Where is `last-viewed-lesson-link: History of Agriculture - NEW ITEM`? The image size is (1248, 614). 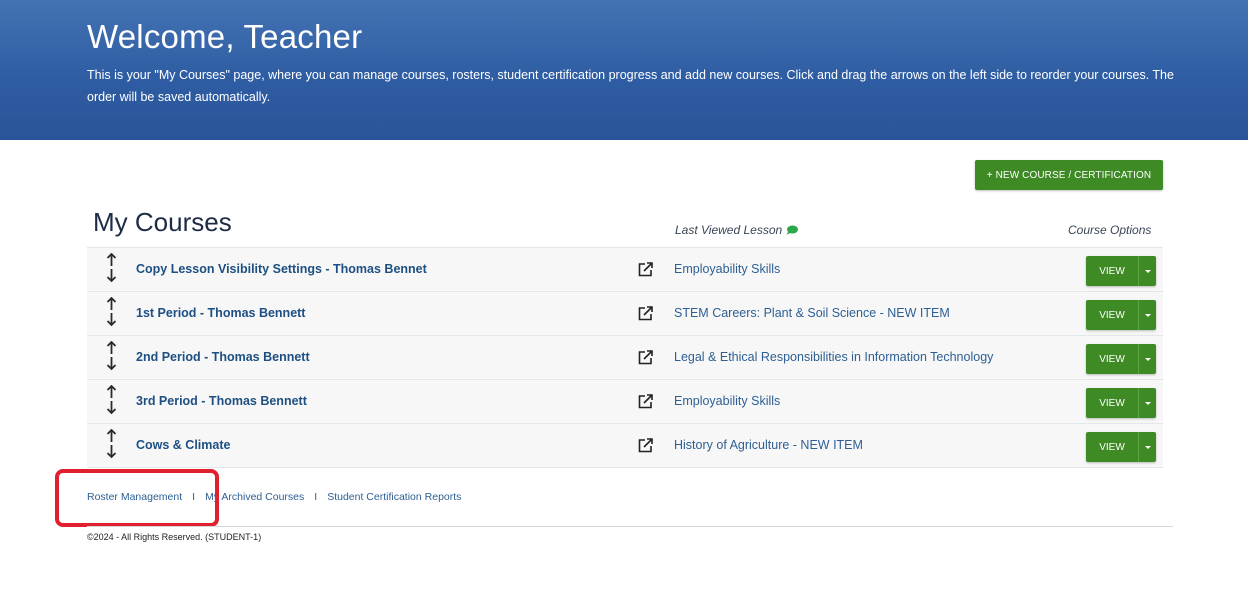 last-viewed-lesson-link: History of Agriculture - NEW ITEM is located at coordinates (768, 445).